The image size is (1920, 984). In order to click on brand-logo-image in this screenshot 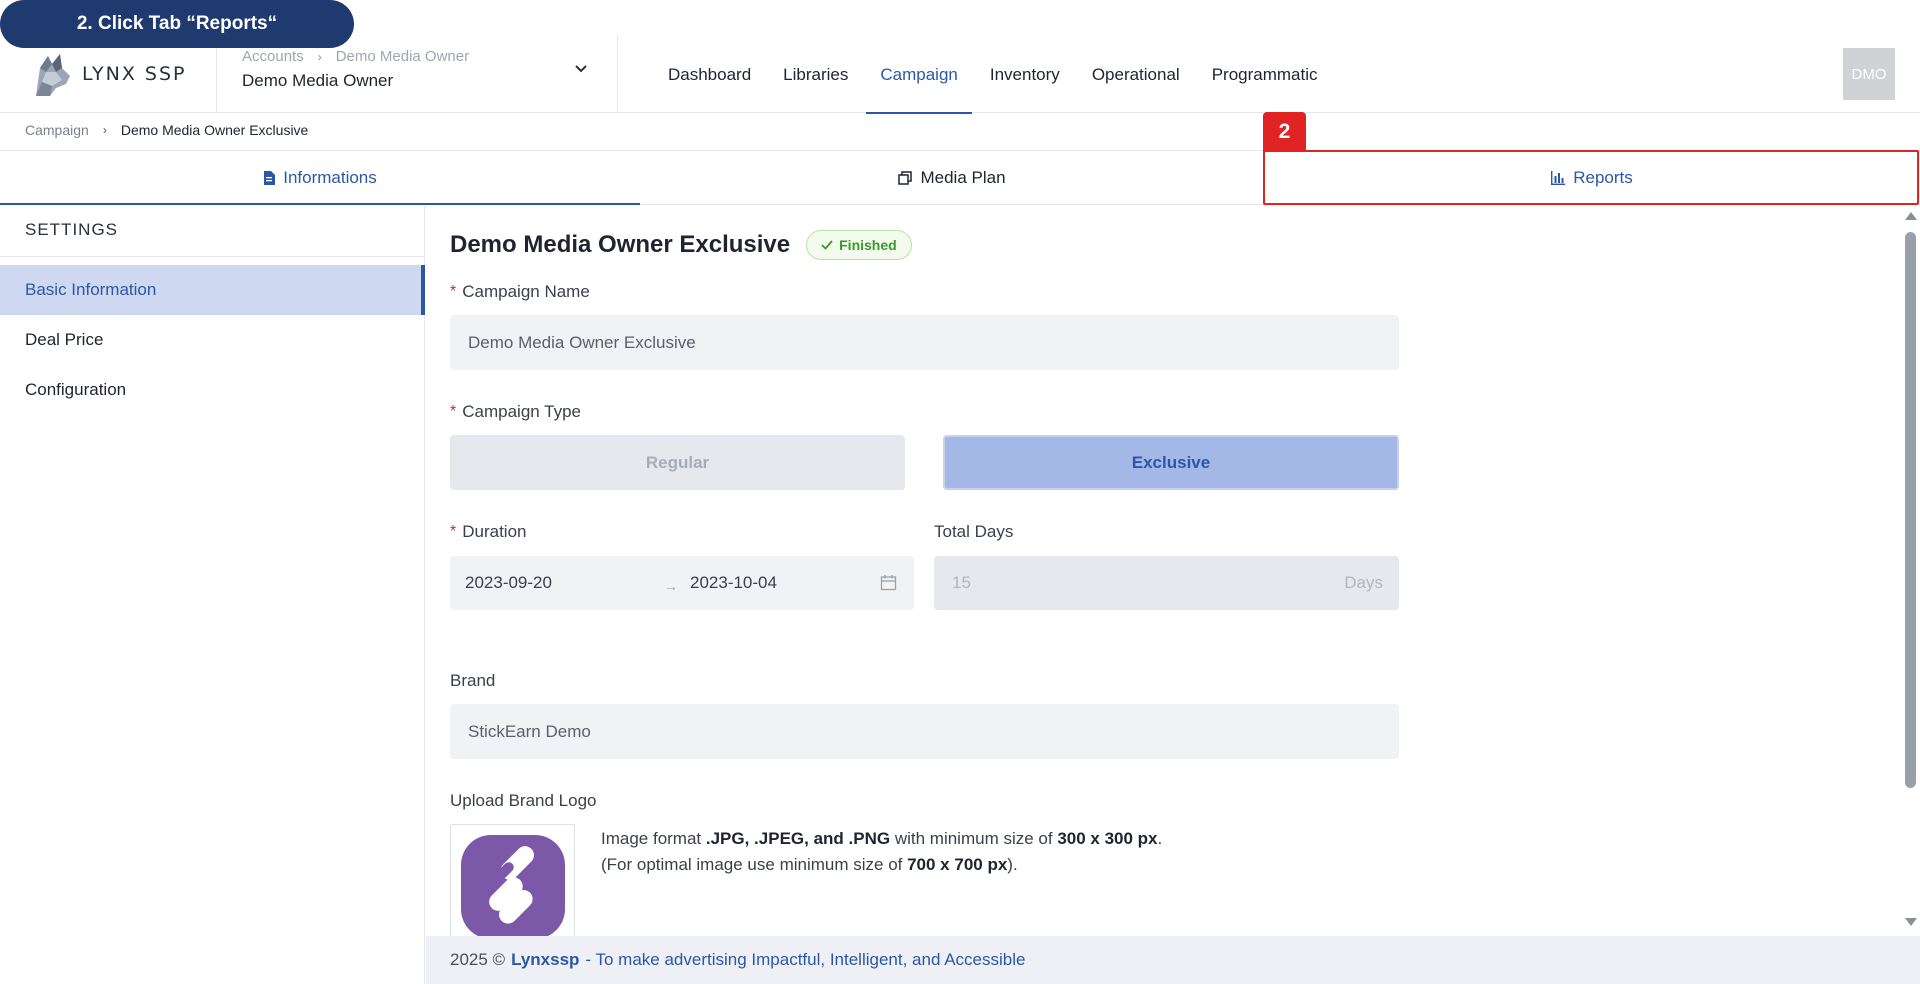, I will do `click(512, 885)`.